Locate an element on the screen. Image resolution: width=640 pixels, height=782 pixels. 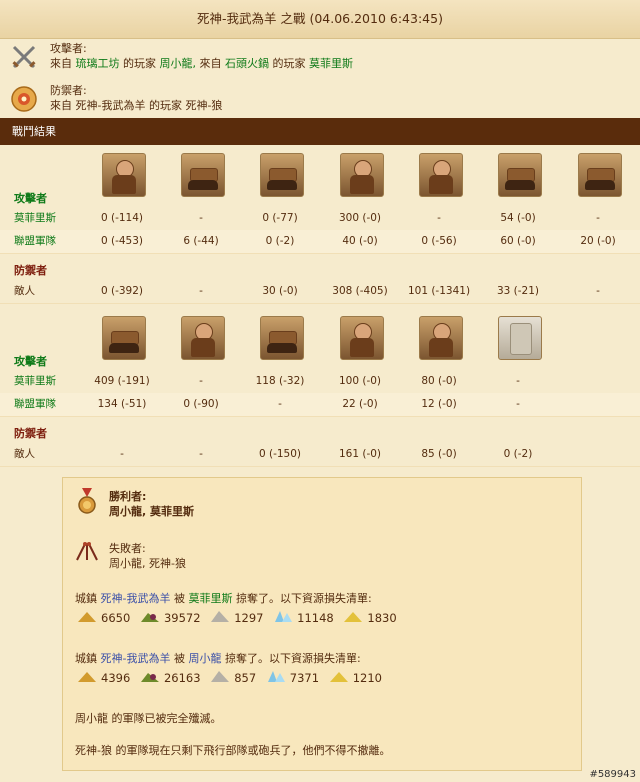
table-cell: 60 (-0) is located at coordinates (518, 241).